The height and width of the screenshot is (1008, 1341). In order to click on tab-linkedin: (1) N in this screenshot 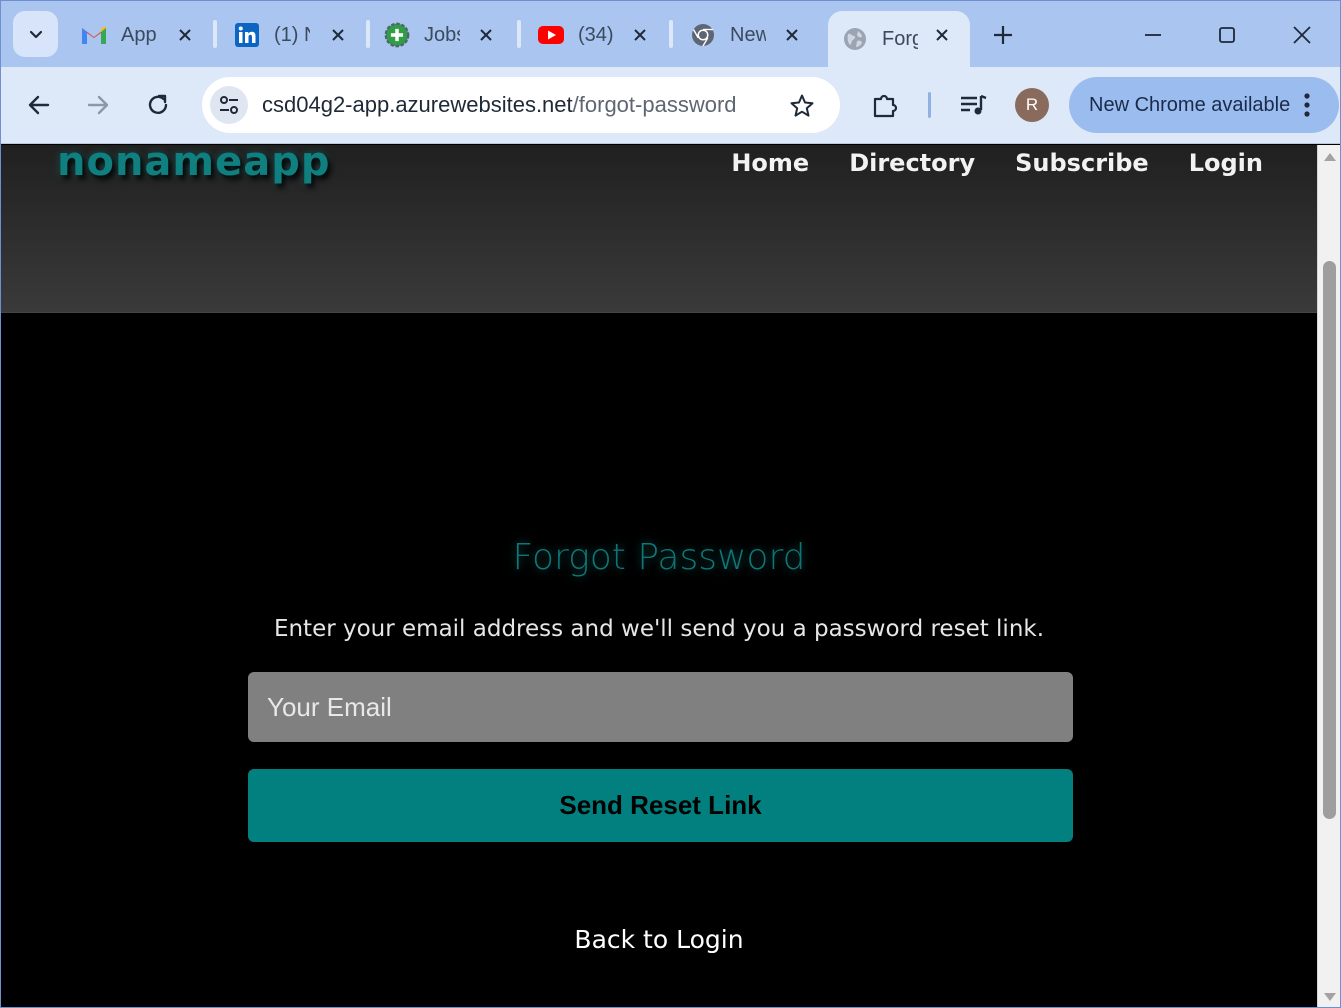, I will do `click(292, 35)`.